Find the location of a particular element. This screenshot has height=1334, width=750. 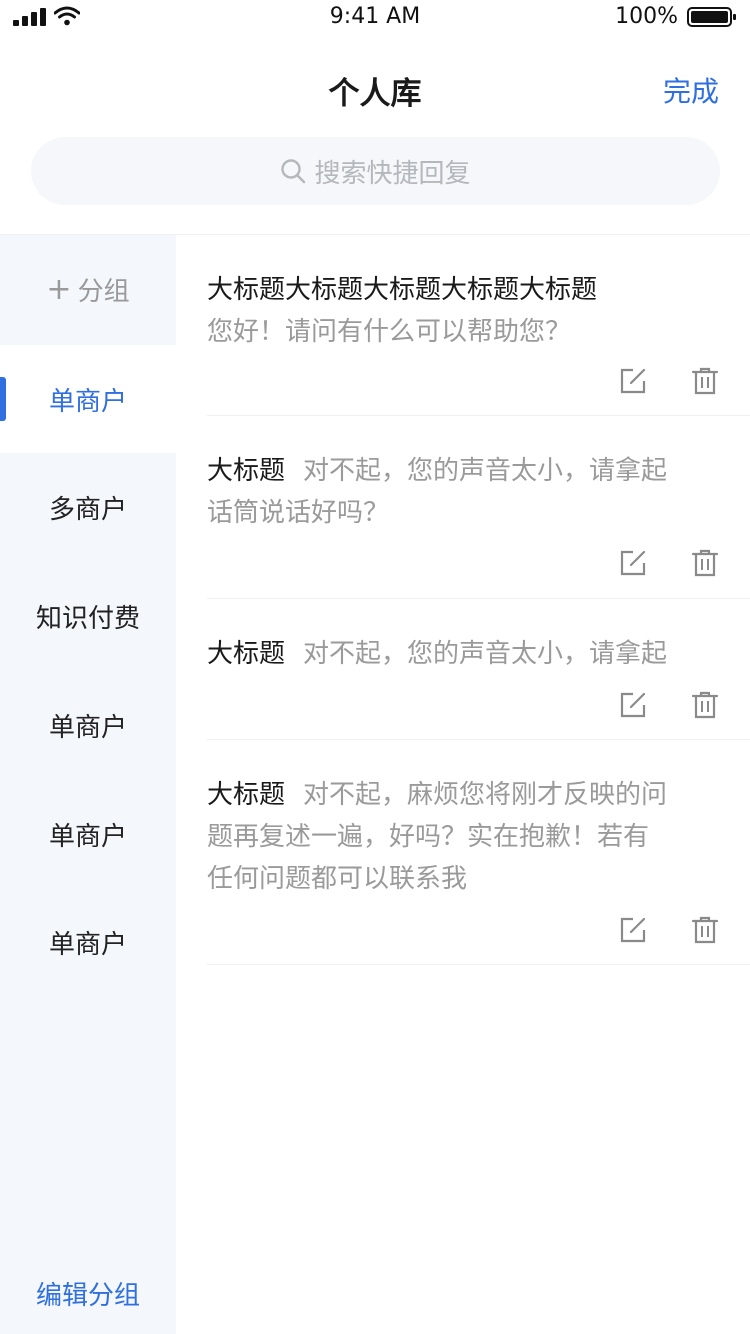

sidebar-item-group: 知识付费 is located at coordinates (88, 616).